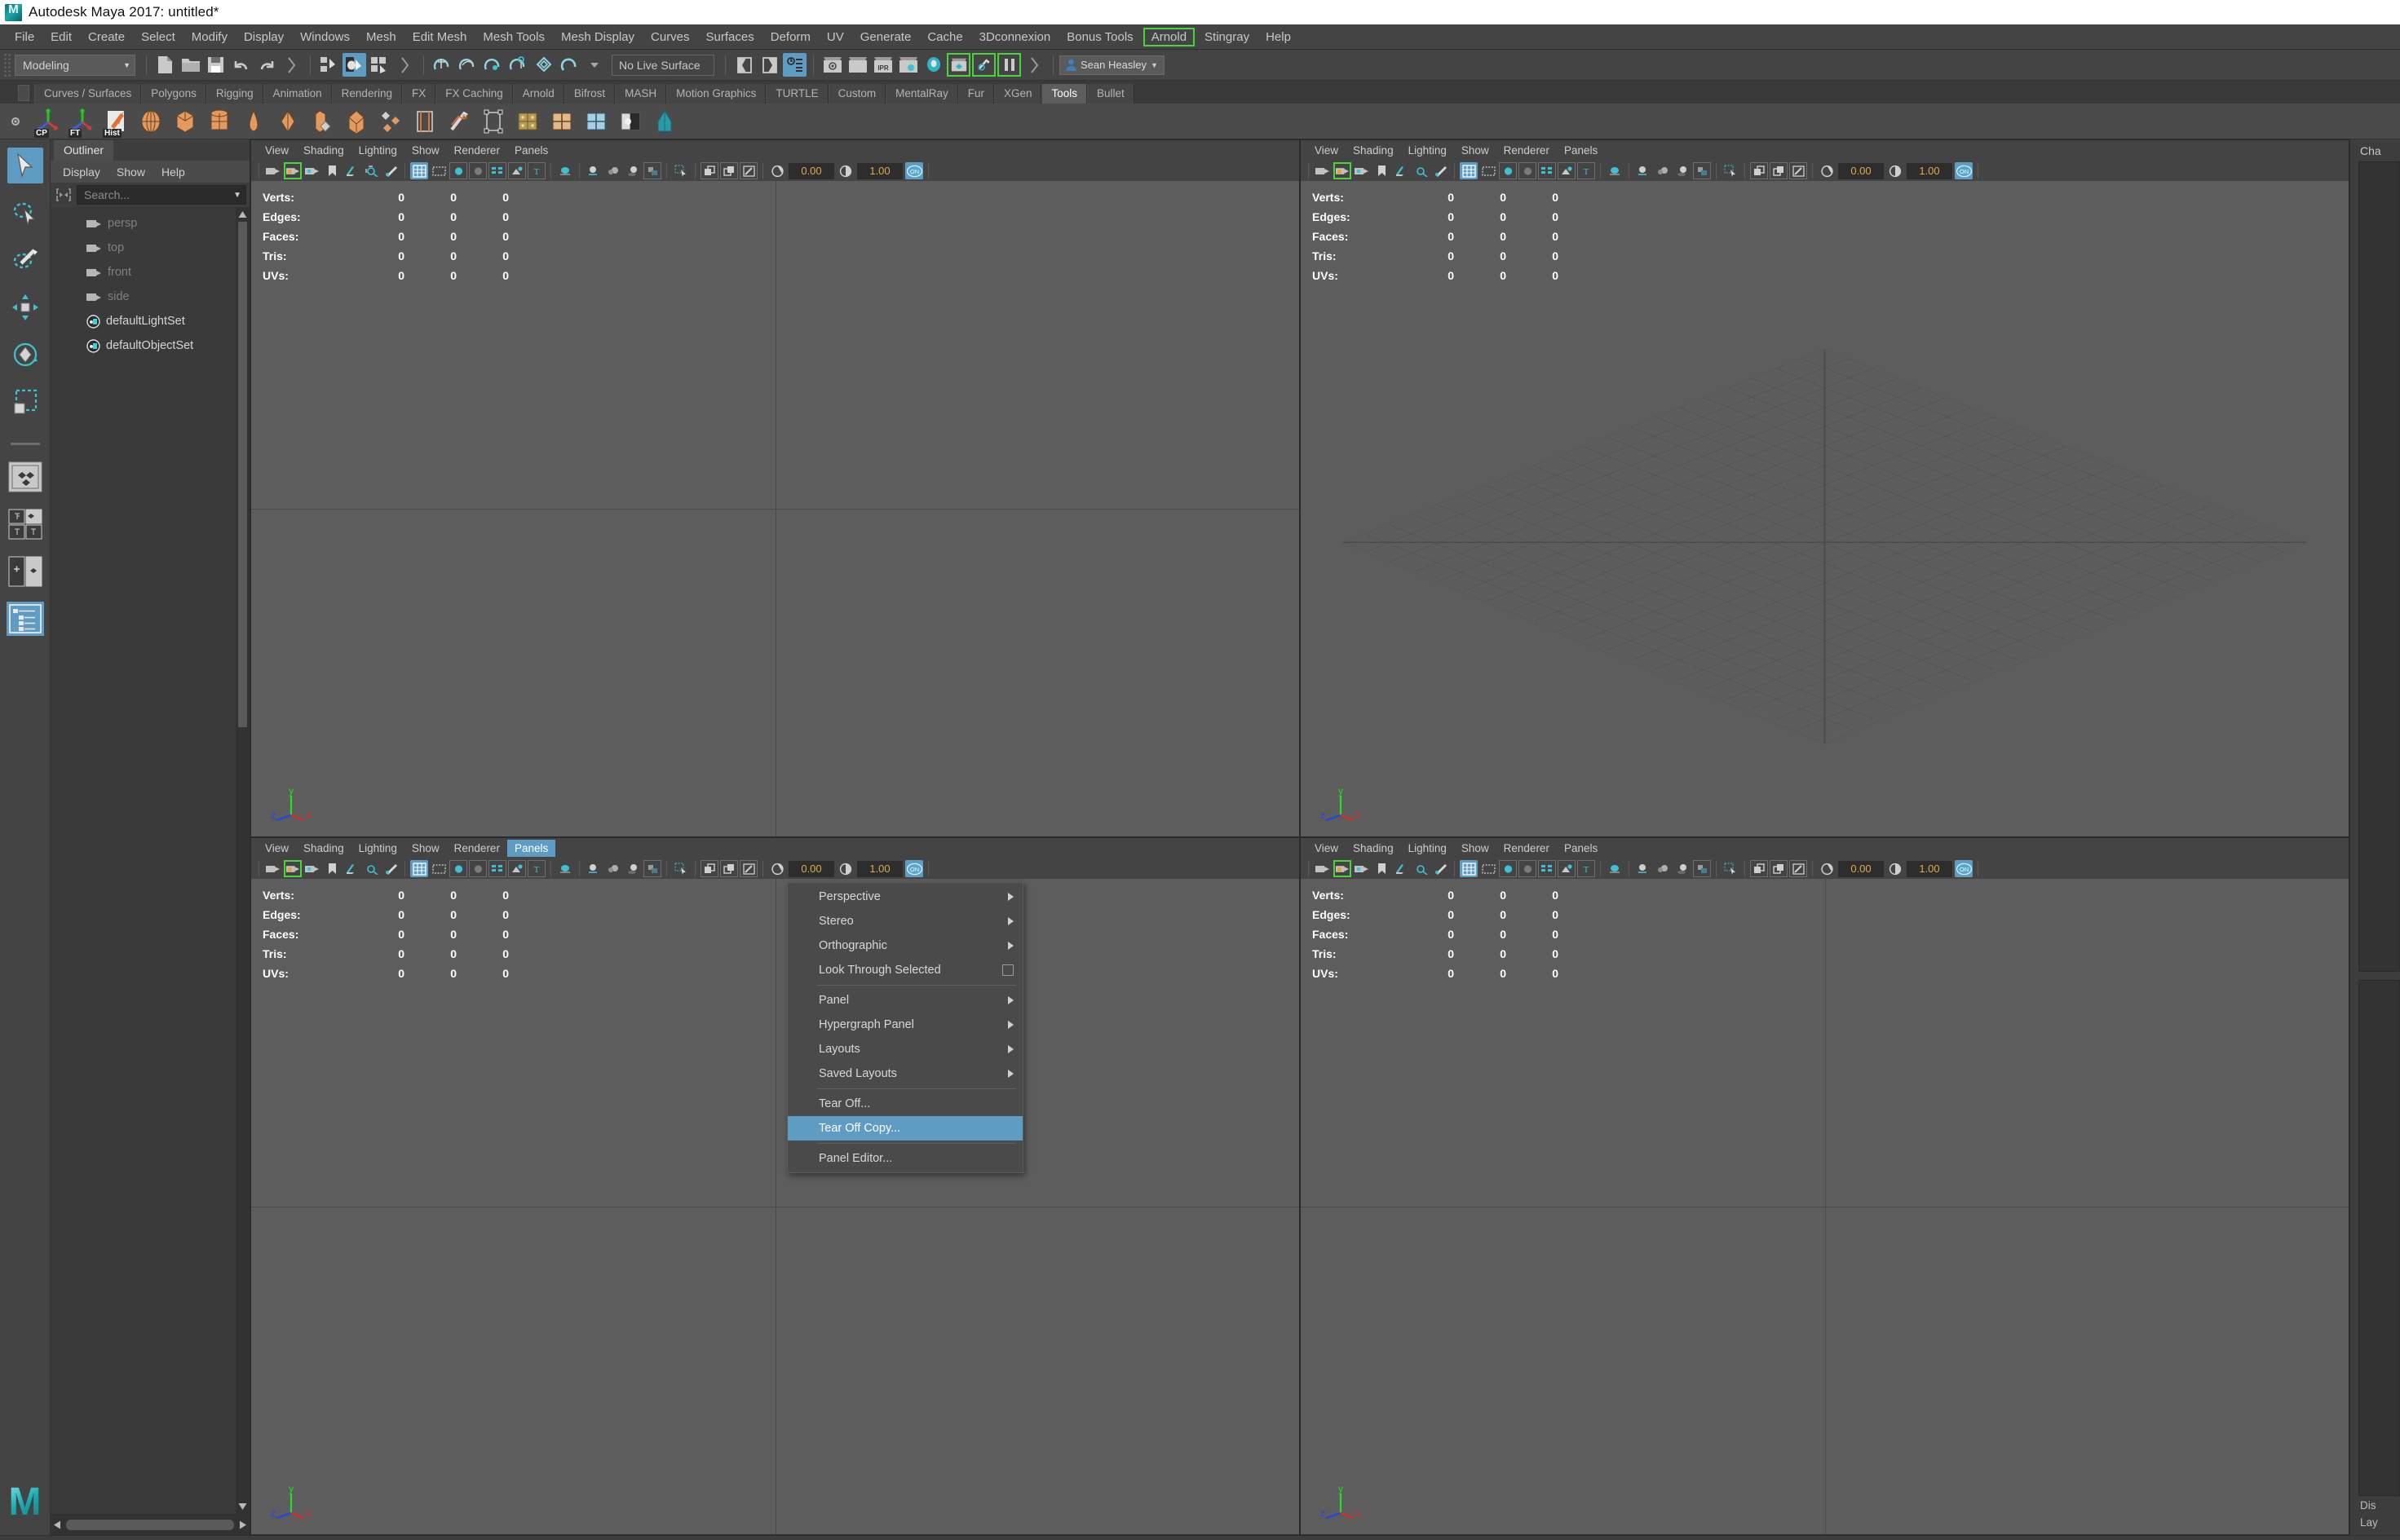 This screenshot has height=1540, width=2400. Describe the element at coordinates (356, 121) in the screenshot. I see `shelf-button-polypyramid` at that location.